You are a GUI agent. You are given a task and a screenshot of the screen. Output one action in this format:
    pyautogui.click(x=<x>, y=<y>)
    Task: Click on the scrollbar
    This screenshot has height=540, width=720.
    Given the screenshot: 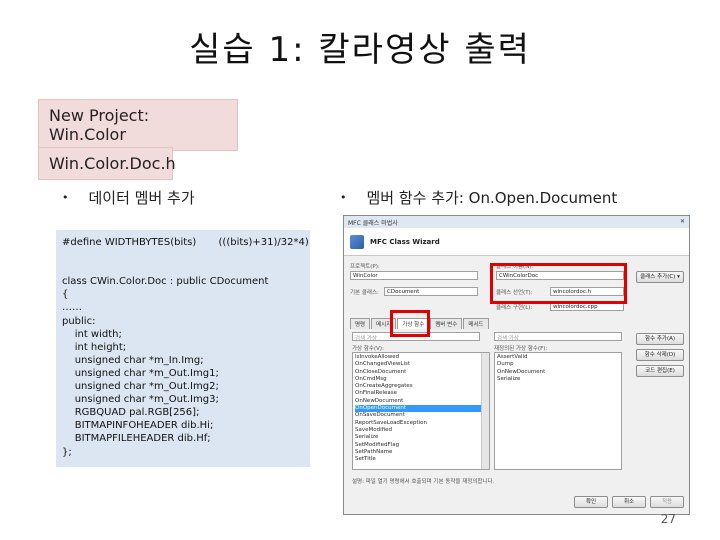 What is the action you would take?
    pyautogui.click(x=485, y=411)
    